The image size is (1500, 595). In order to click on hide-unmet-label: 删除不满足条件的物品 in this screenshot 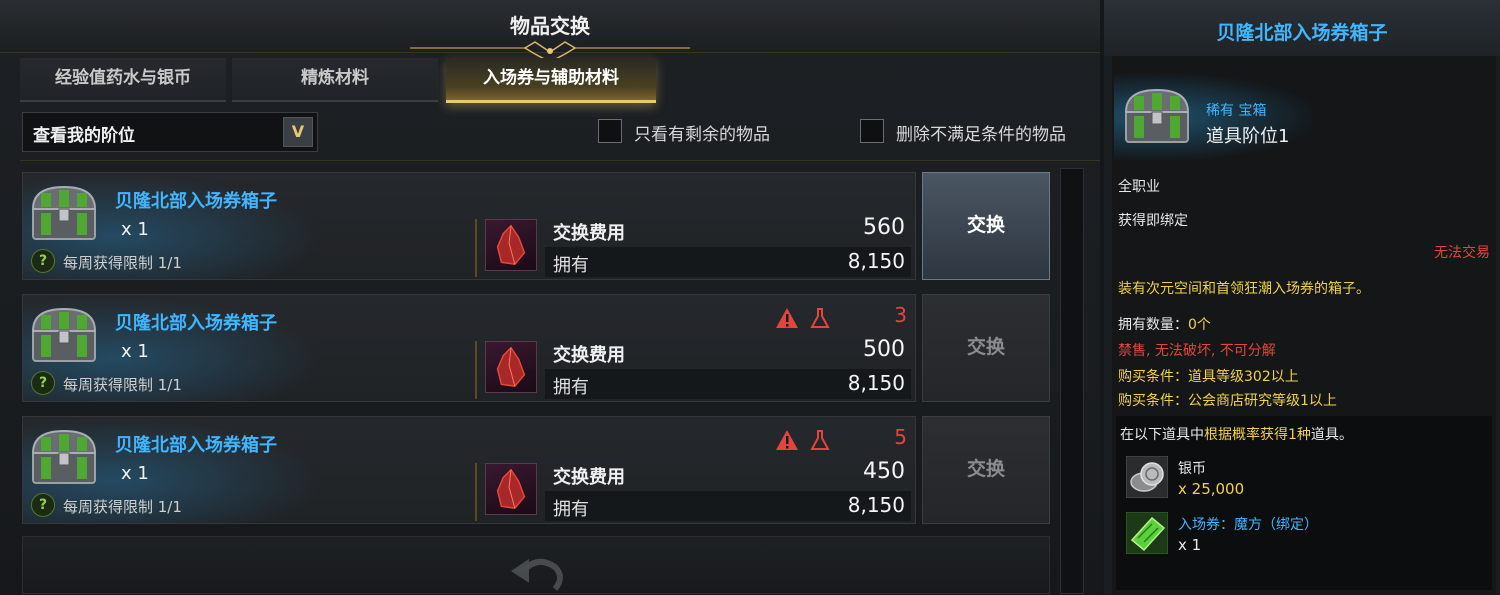, I will do `click(981, 135)`.